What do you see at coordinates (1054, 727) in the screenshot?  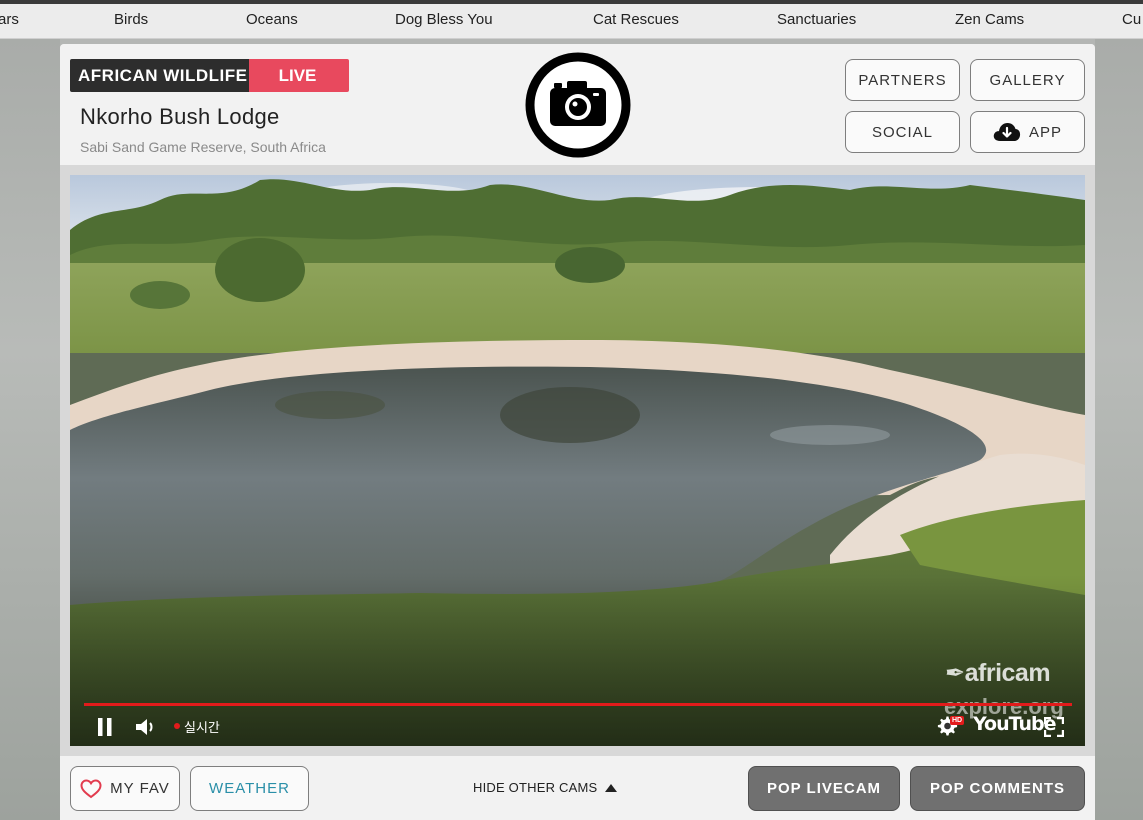 I see `fullscreen-icon` at bounding box center [1054, 727].